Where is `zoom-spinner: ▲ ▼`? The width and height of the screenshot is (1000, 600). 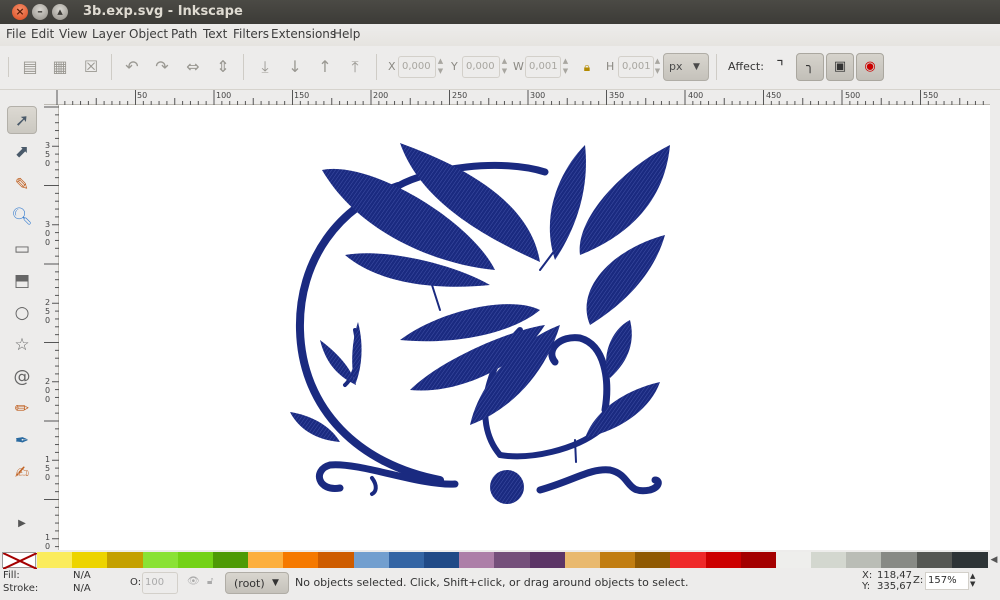
zoom-spinner: ▲ ▼ is located at coordinates (972, 580).